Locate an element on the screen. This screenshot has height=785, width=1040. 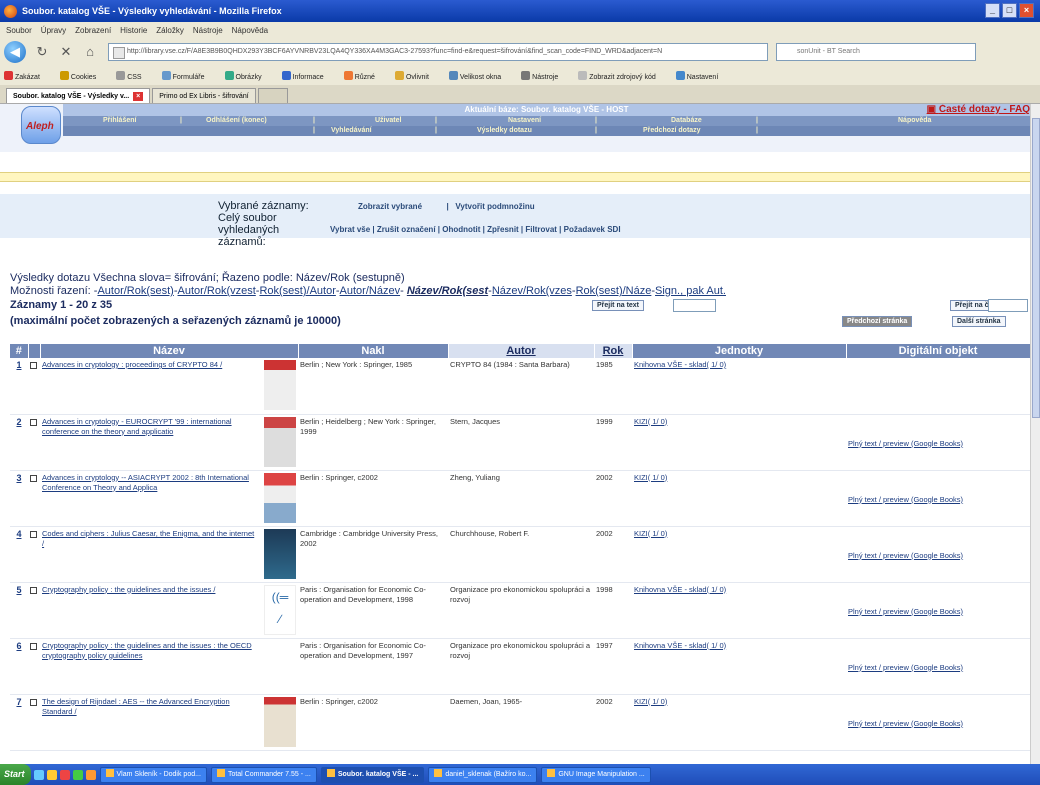
filter-link: Filtrovat is located at coordinates (541, 229).